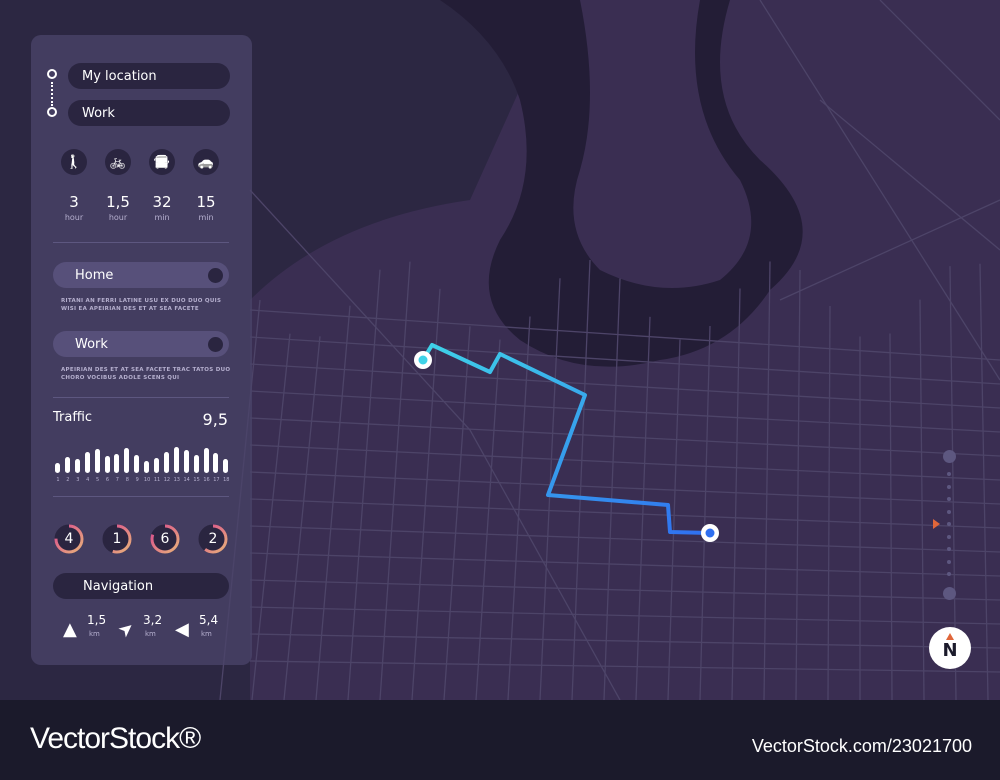  Describe the element at coordinates (196, 480) in the screenshot. I see `traffic-hour-label: 15` at that location.